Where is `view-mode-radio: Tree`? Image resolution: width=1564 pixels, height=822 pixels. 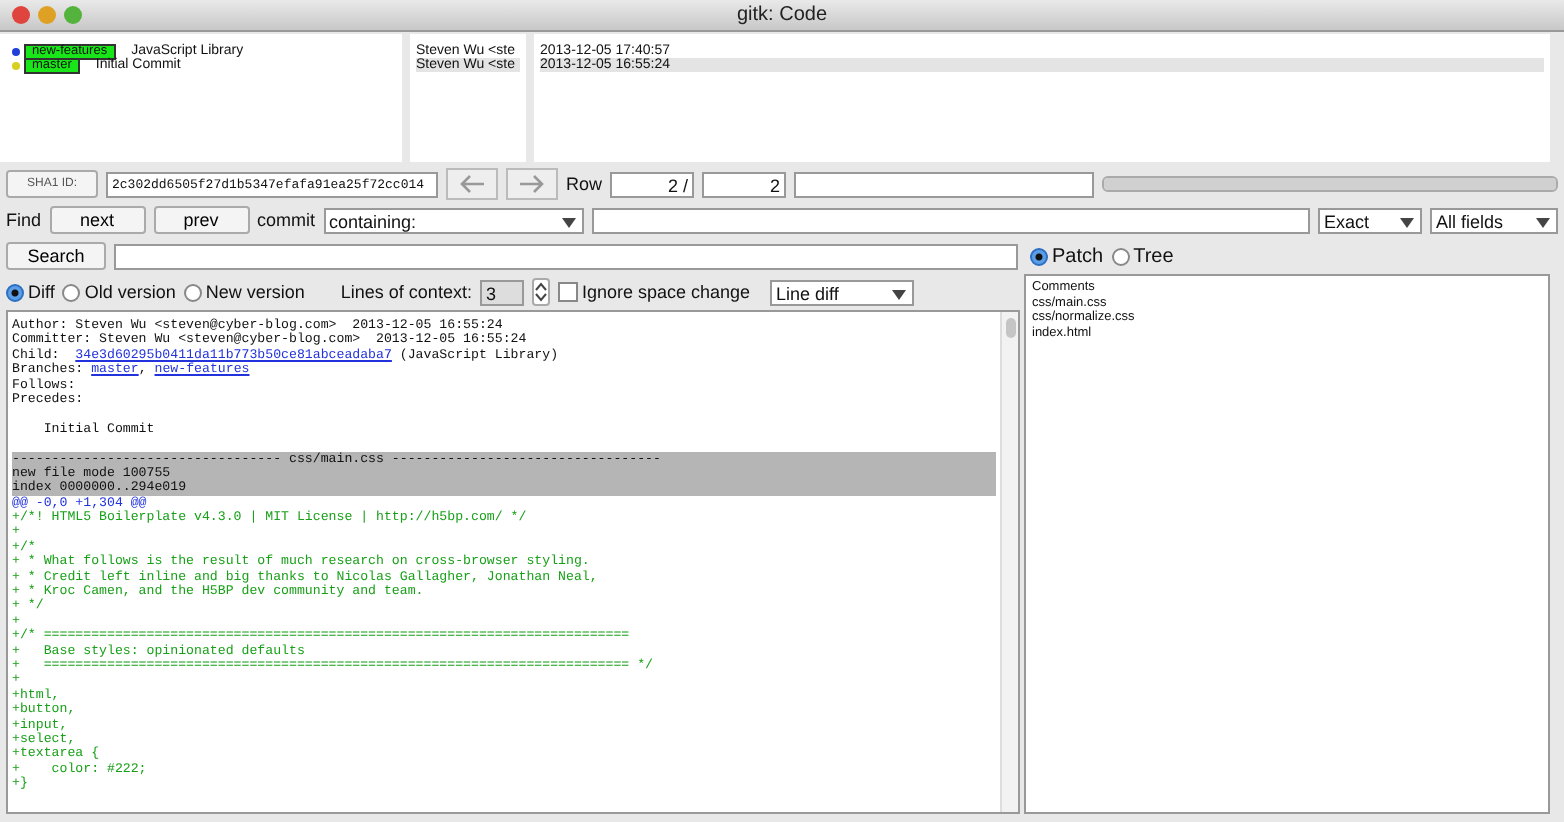
view-mode-radio: Tree is located at coordinates (1142, 256).